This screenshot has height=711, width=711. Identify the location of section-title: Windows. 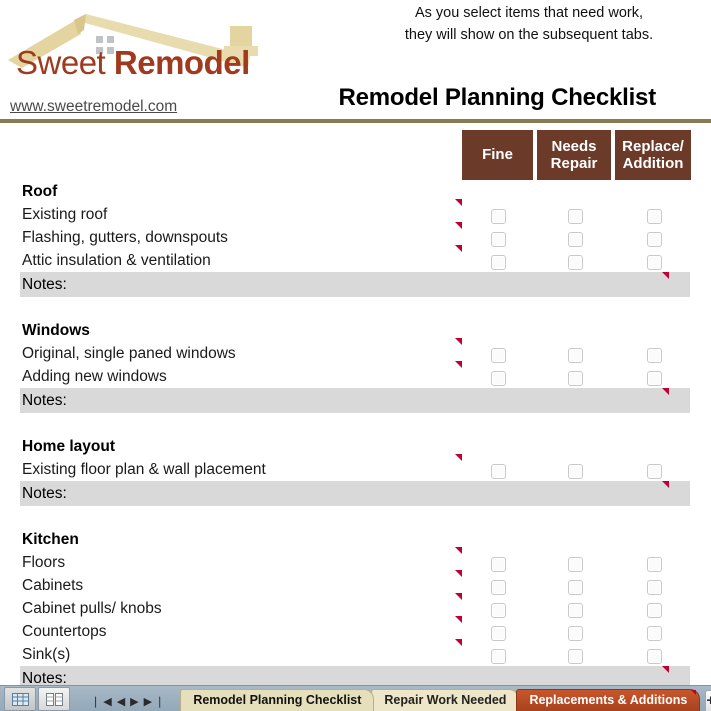
(56, 330).